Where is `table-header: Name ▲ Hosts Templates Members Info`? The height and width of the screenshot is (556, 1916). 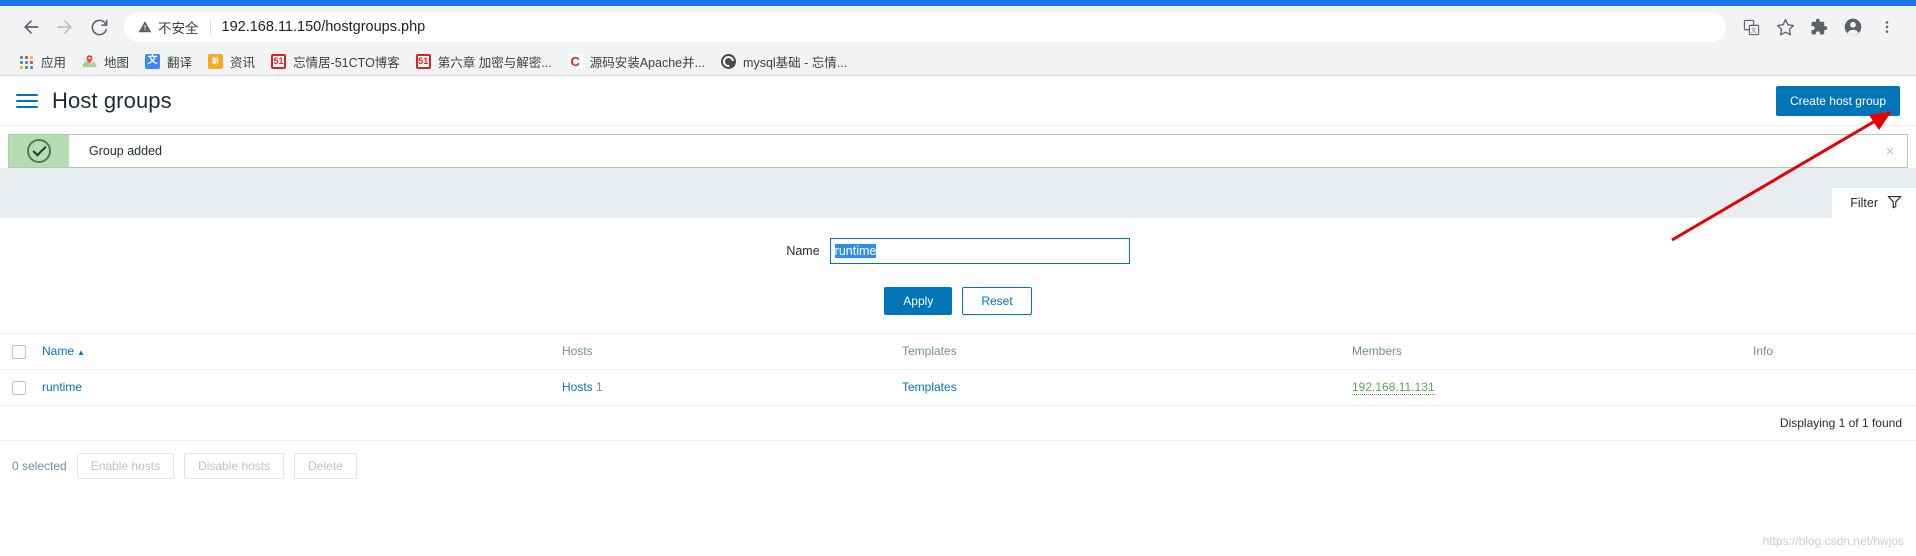
table-header: Name ▲ Hosts Templates Members Info is located at coordinates (958, 351).